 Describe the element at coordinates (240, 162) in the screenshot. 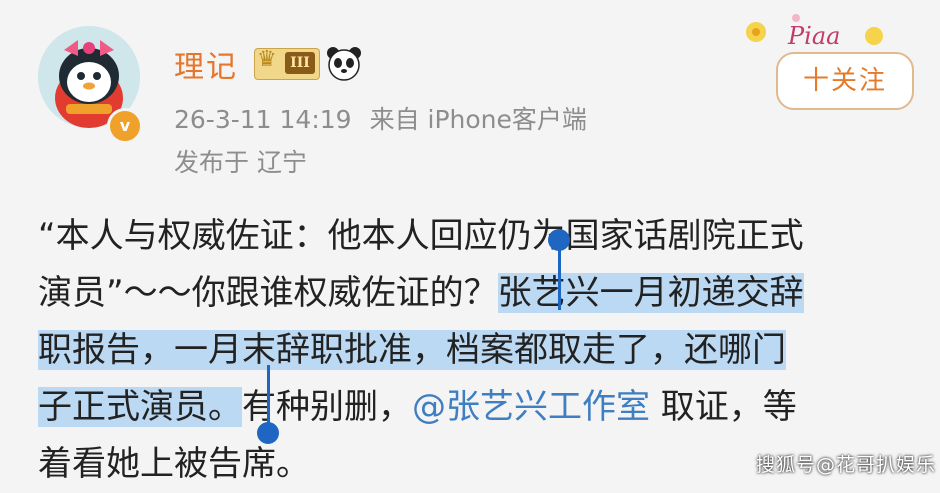

I see `post-location: 发布于 辽宁` at that location.